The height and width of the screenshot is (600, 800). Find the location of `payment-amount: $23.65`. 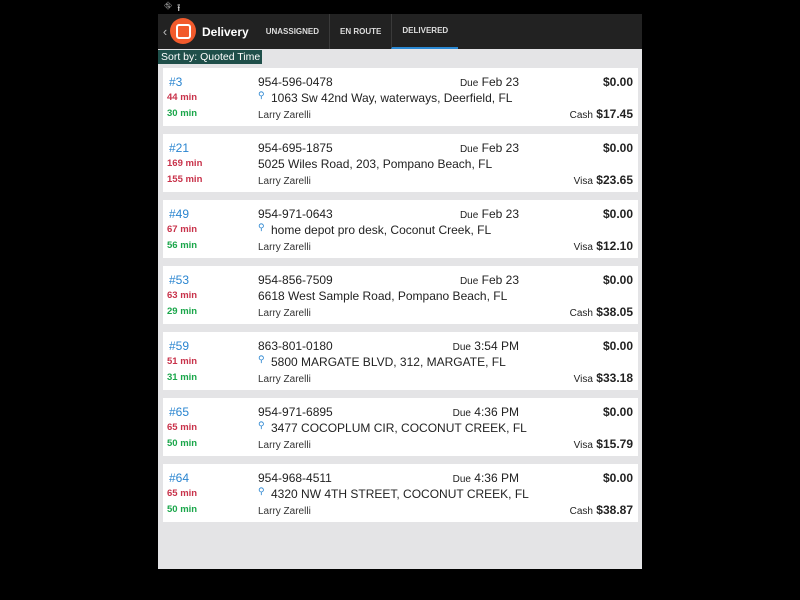

payment-amount: $23.65 is located at coordinates (614, 180).